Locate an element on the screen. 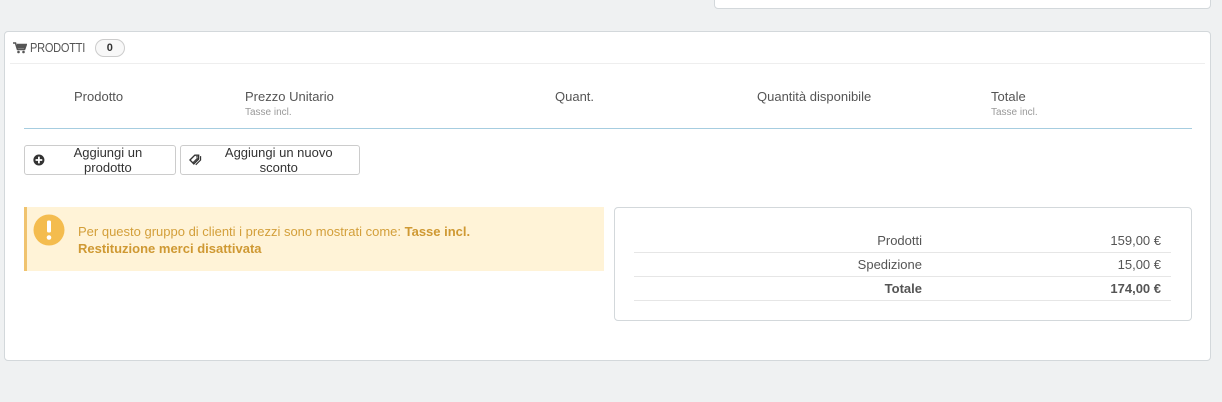 The image size is (1222, 402). column-header-product: Prodotto is located at coordinates (99, 96).